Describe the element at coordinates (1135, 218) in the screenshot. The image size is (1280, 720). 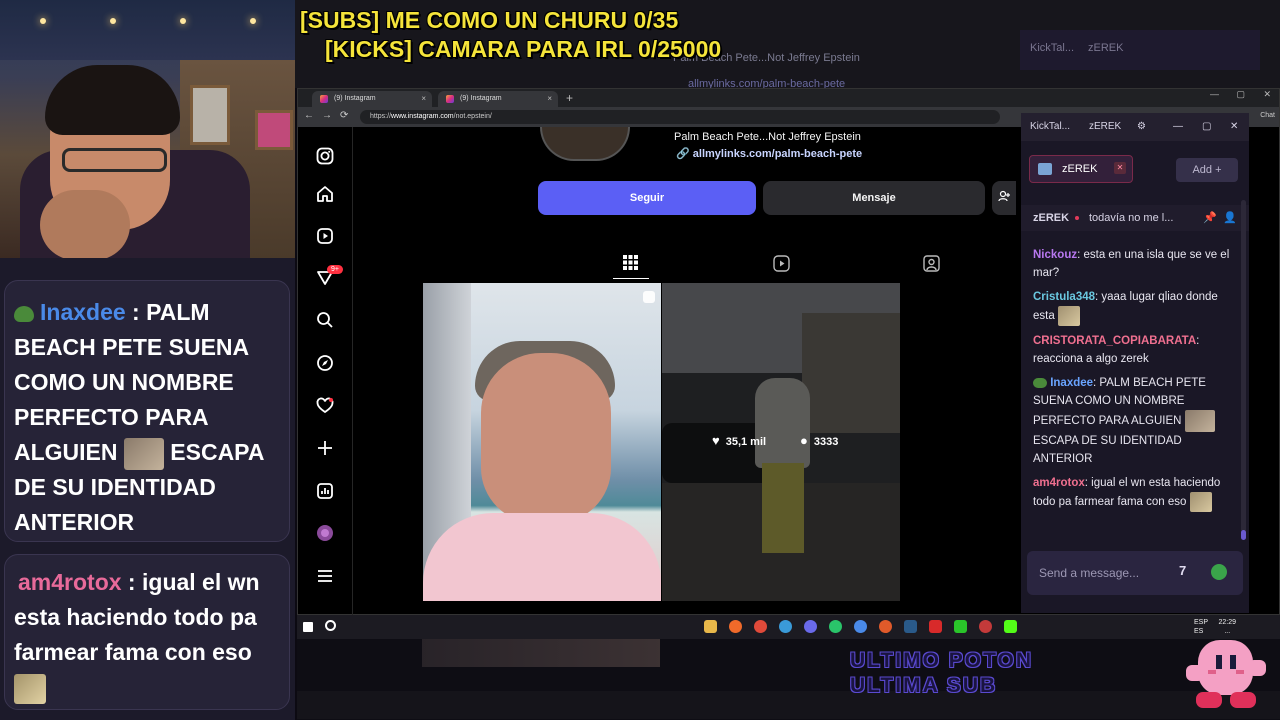
I see `pinned-message: zEREK todavía no me l... 📌 👤` at that location.